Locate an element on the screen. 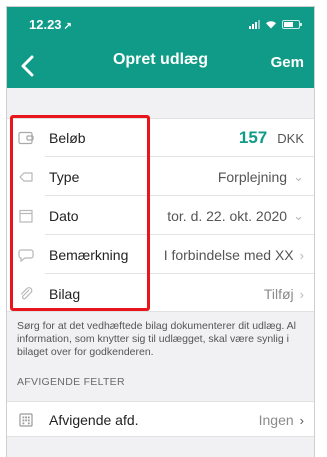  status-time-text: 12.23 is located at coordinates (45, 24).